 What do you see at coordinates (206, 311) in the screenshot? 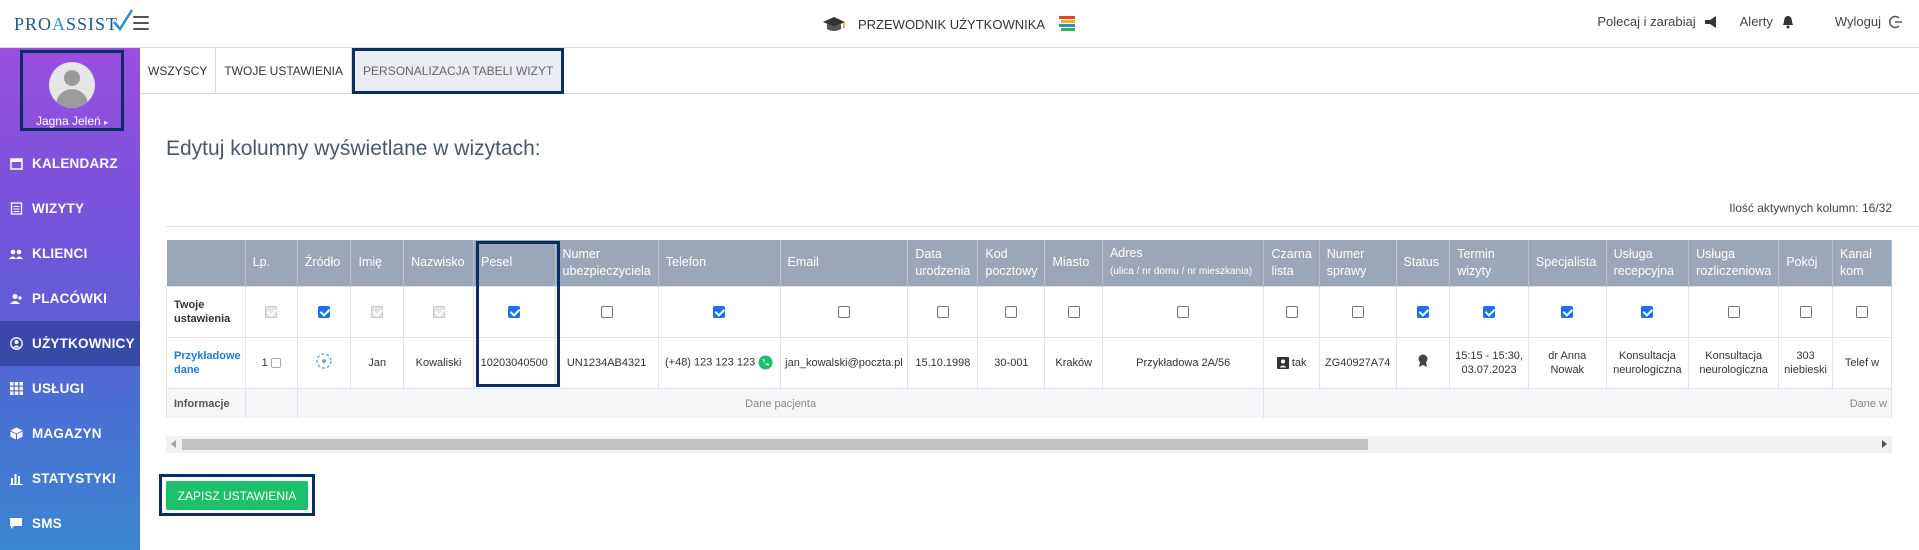
I see `settings-row-label: Twoje ustawienia` at bounding box center [206, 311].